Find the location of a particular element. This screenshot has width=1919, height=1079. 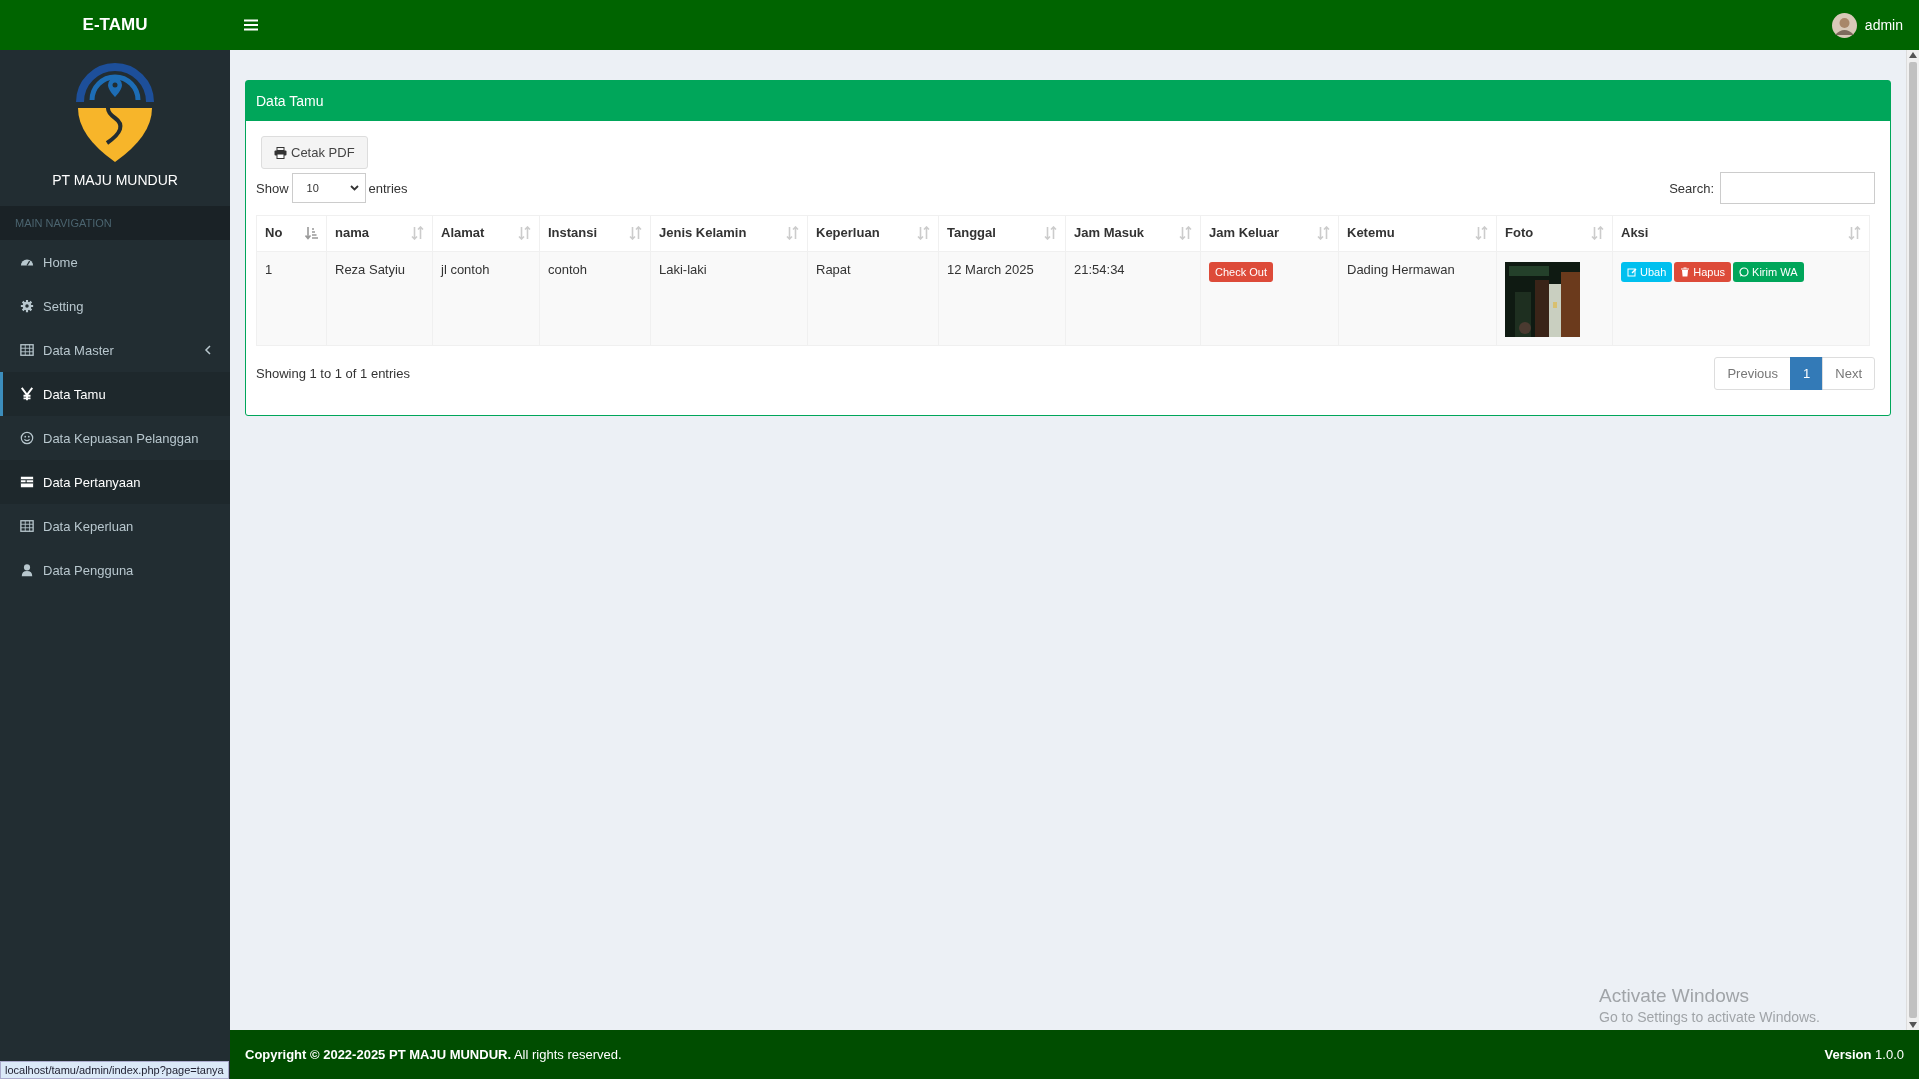

check-out-button: Check Out is located at coordinates (1241, 272).